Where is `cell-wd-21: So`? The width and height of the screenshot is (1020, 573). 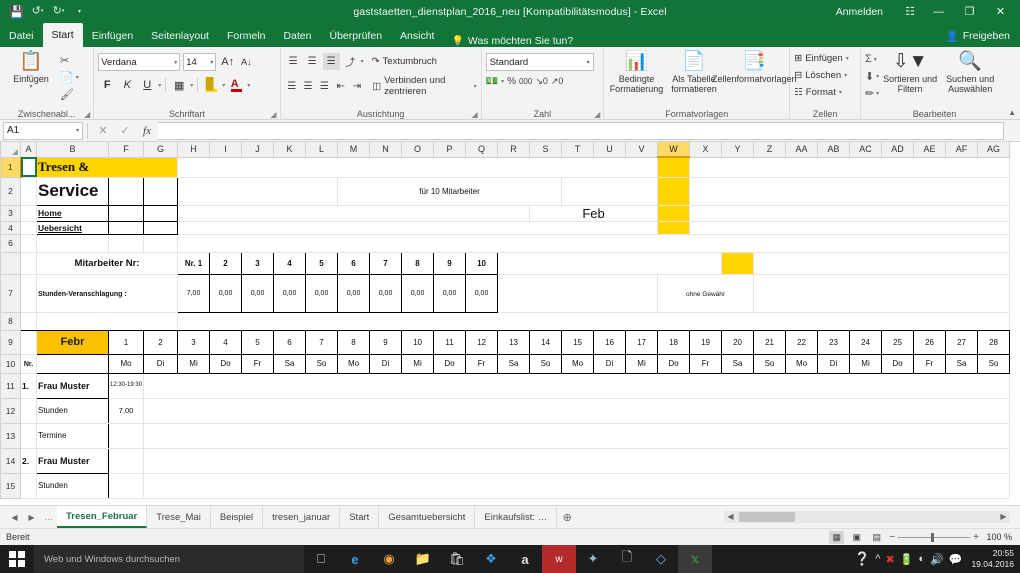 cell-wd-21: So is located at coordinates (770, 363).